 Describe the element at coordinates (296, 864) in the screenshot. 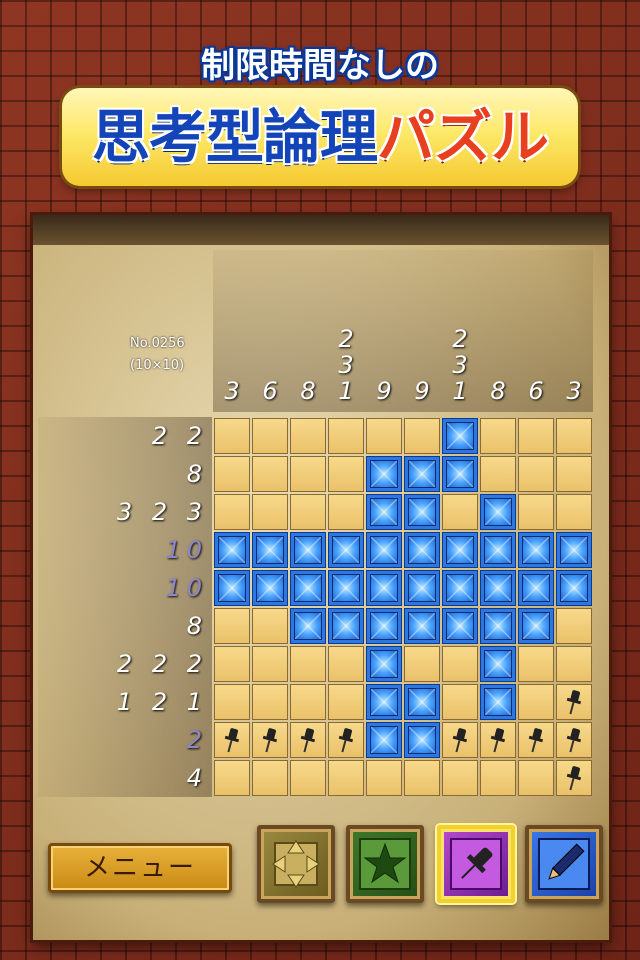

I see `move-tool-button` at that location.